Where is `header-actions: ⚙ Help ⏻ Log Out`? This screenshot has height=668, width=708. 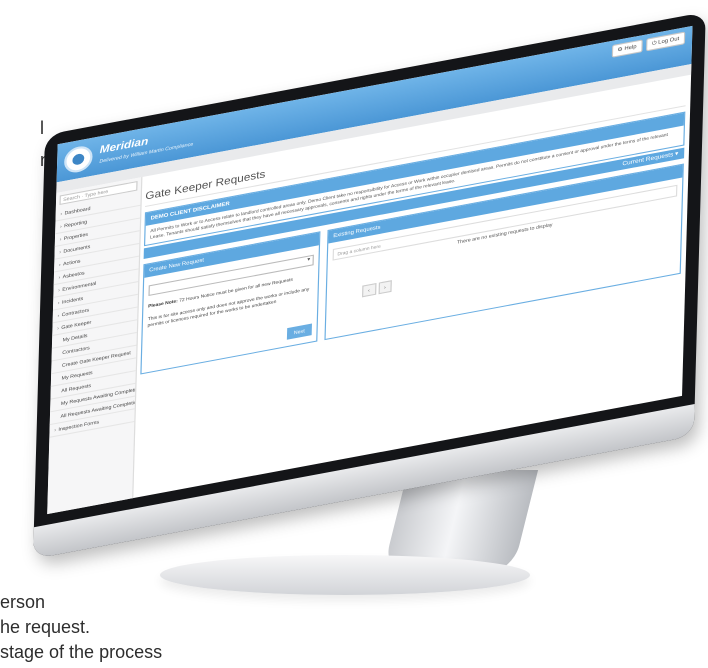 header-actions: ⚙ Help ⏻ Log Out is located at coordinates (648, 44).